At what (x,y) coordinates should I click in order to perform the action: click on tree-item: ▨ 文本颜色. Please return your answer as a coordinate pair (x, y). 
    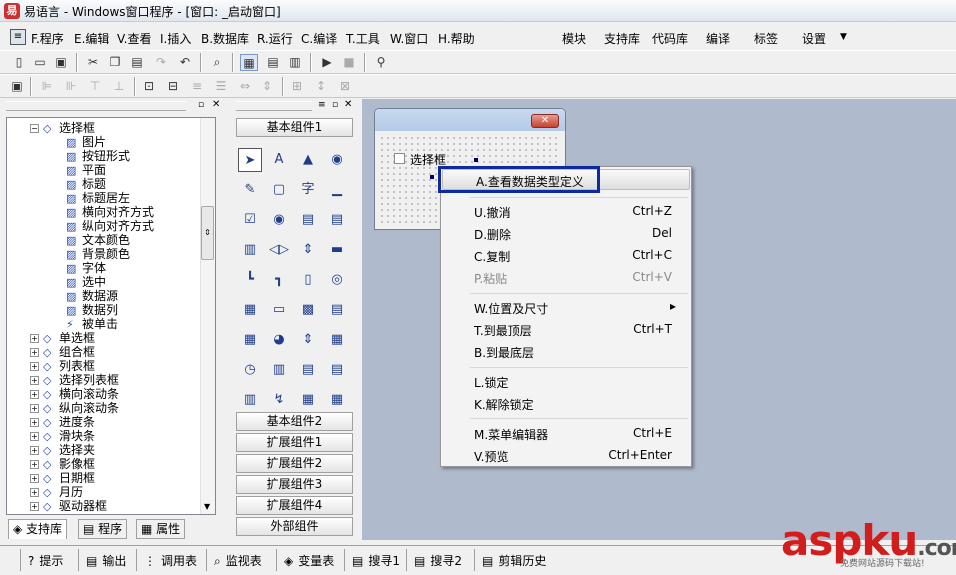
    Looking at the image, I should click on (98, 240).